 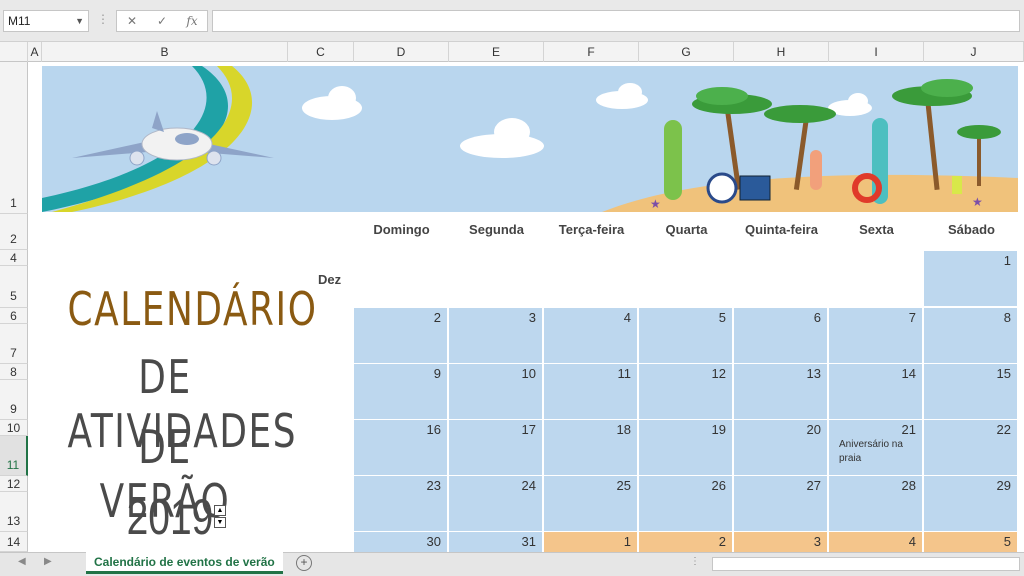 I want to click on row-header-6: 6, so click(x=14, y=316).